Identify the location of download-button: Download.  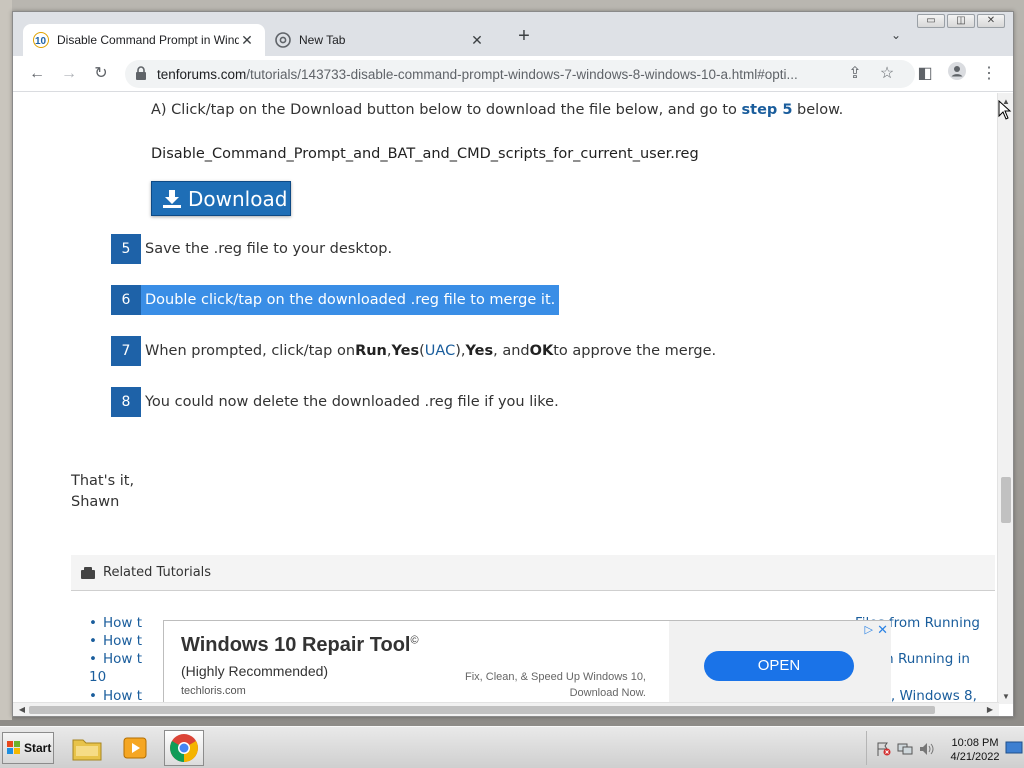
(221, 198).